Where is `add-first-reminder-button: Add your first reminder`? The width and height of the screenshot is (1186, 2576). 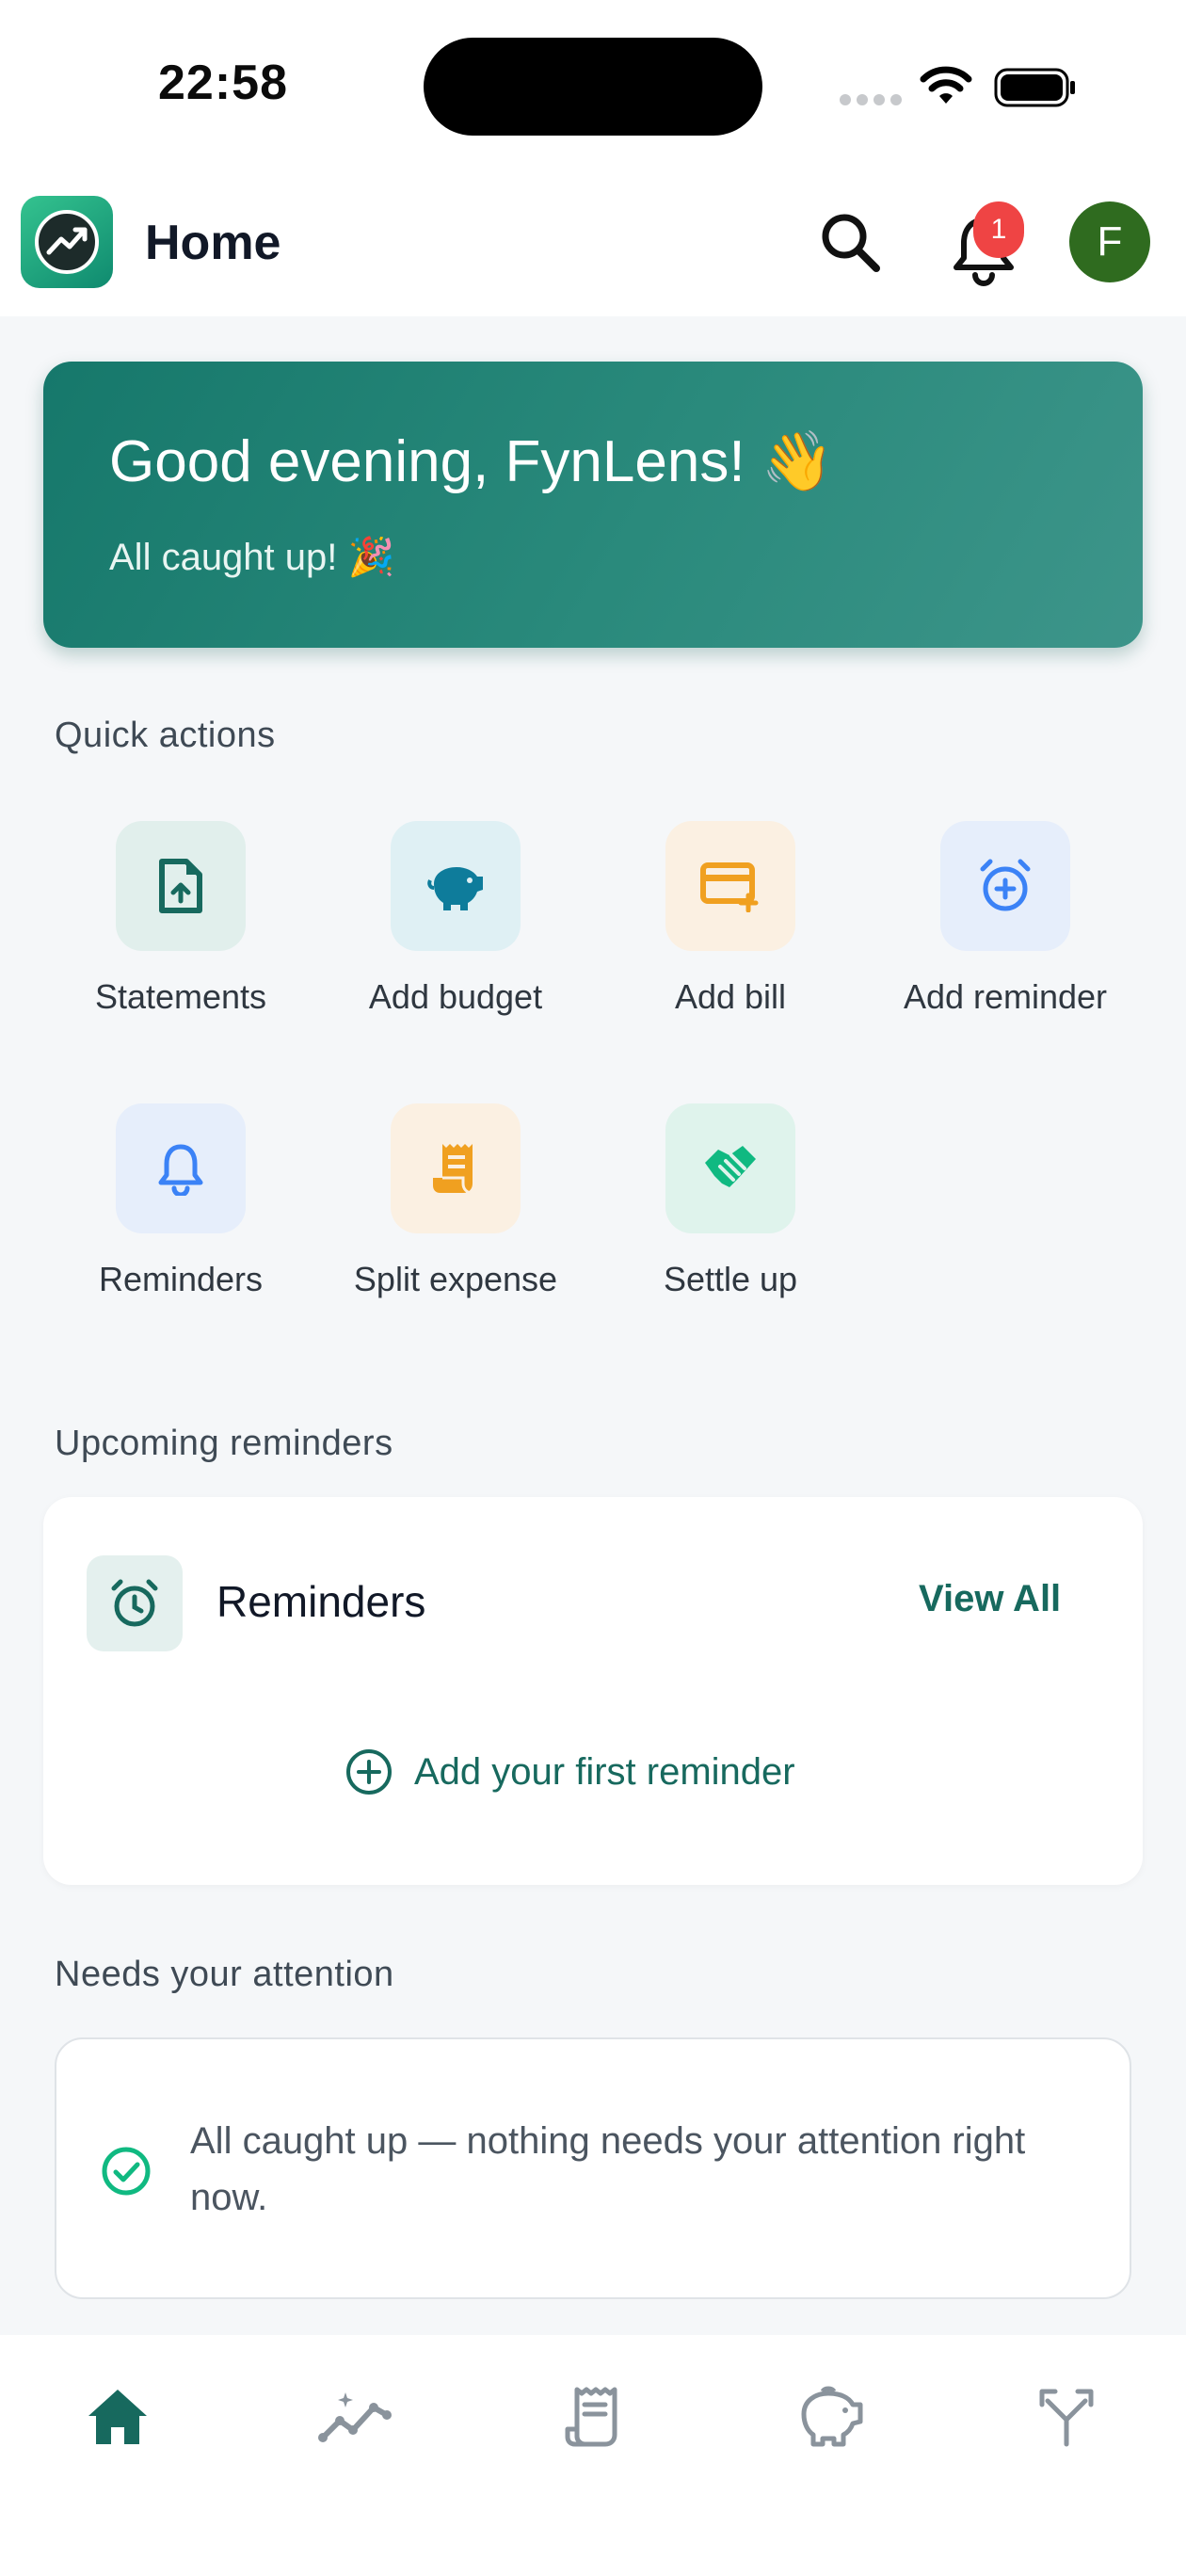 add-first-reminder-button: Add your first reminder is located at coordinates (570, 1771).